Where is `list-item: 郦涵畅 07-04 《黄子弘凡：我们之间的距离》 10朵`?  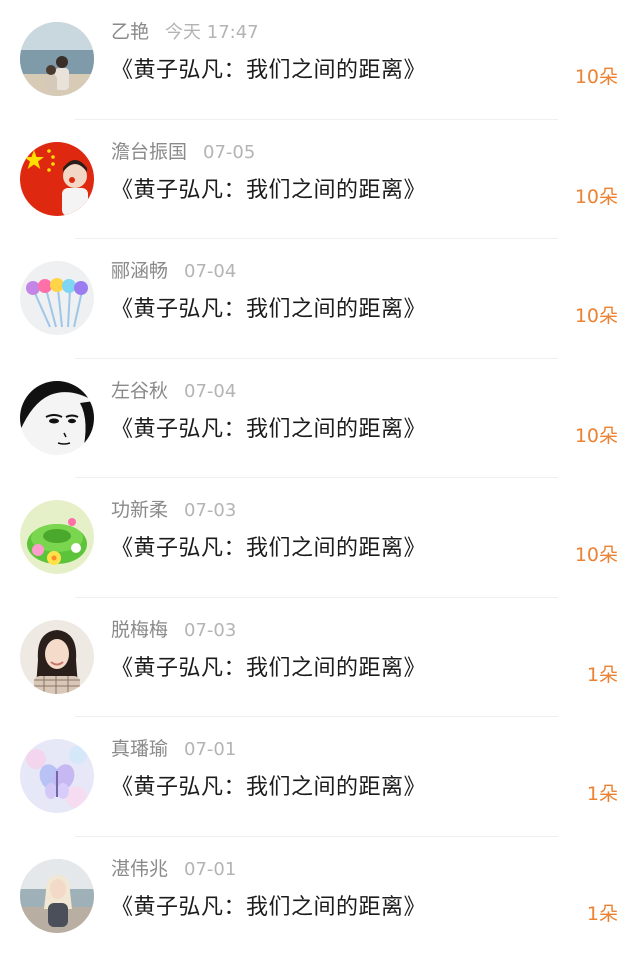 list-item: 郦涵畅 07-04 《黄子弘凡：我们之间的距离》 10朵 is located at coordinates (320, 299).